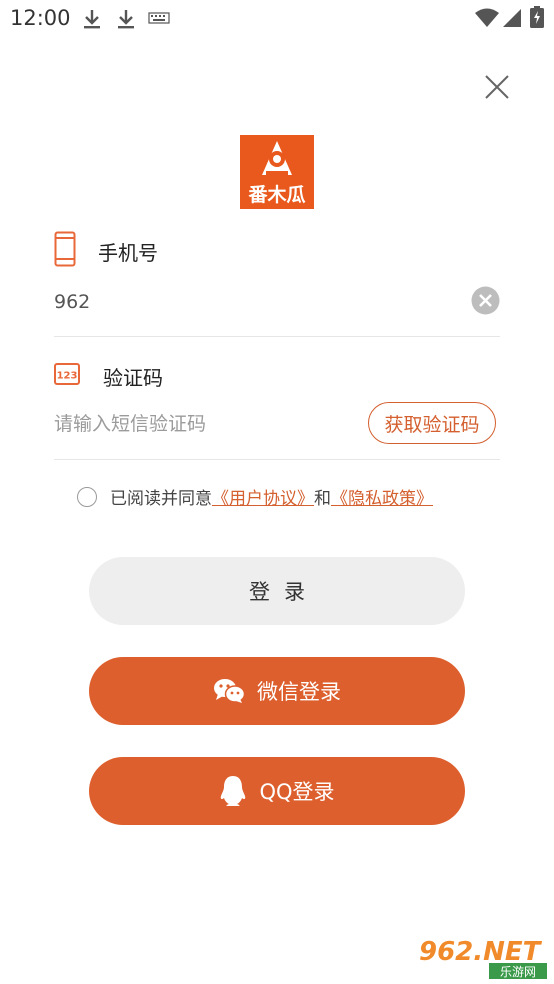 This screenshot has width=554, height=984. I want to click on privacy-policy-link: 《隐私政策》, so click(382, 499).